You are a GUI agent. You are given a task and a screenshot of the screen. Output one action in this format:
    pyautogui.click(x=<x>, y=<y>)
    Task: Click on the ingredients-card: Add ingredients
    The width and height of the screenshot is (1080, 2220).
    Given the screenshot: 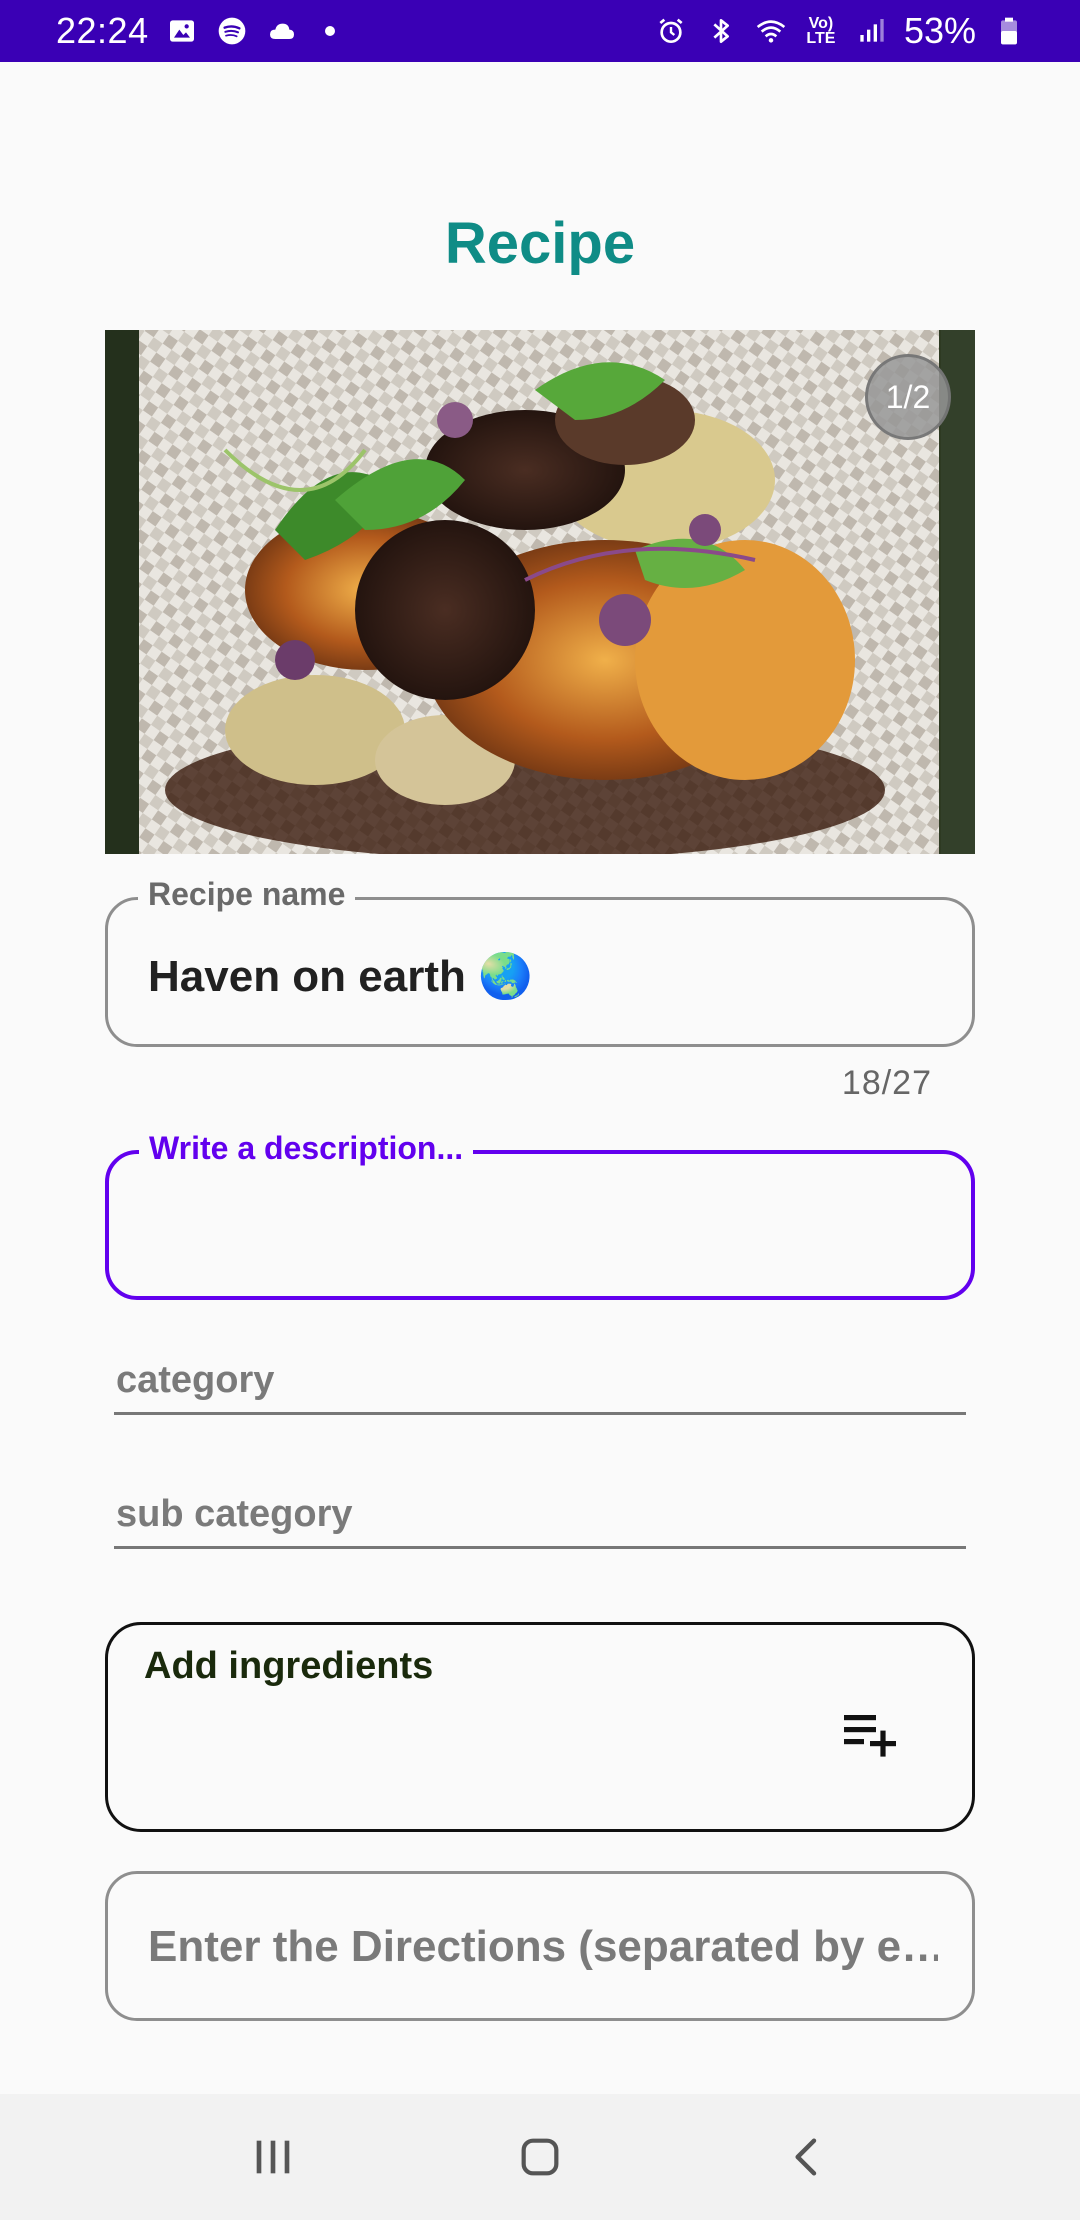 What is the action you would take?
    pyautogui.click(x=540, y=1727)
    